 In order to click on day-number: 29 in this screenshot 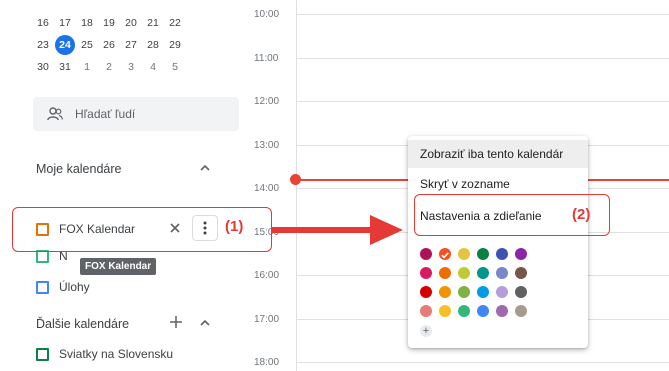, I will do `click(175, 45)`.